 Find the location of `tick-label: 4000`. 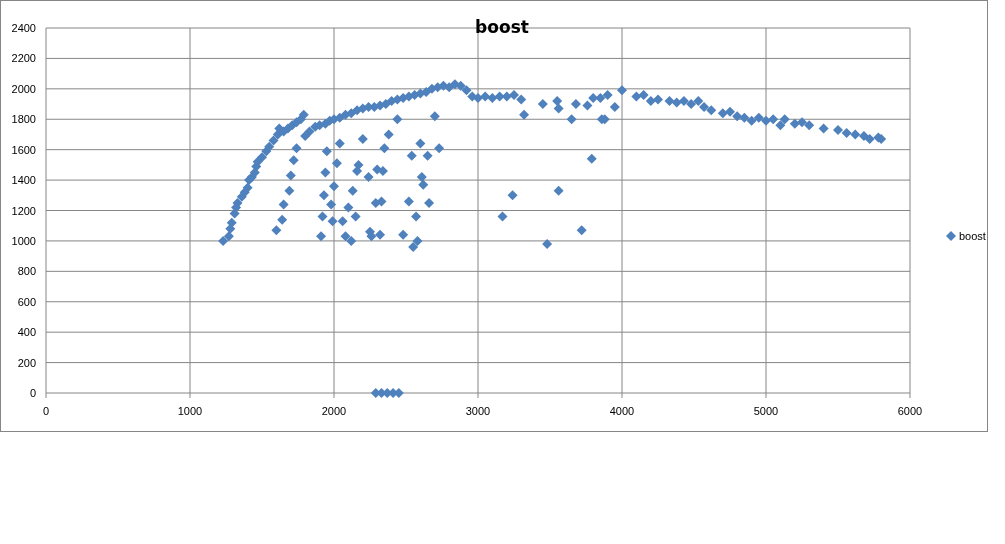

tick-label: 4000 is located at coordinates (622, 411).